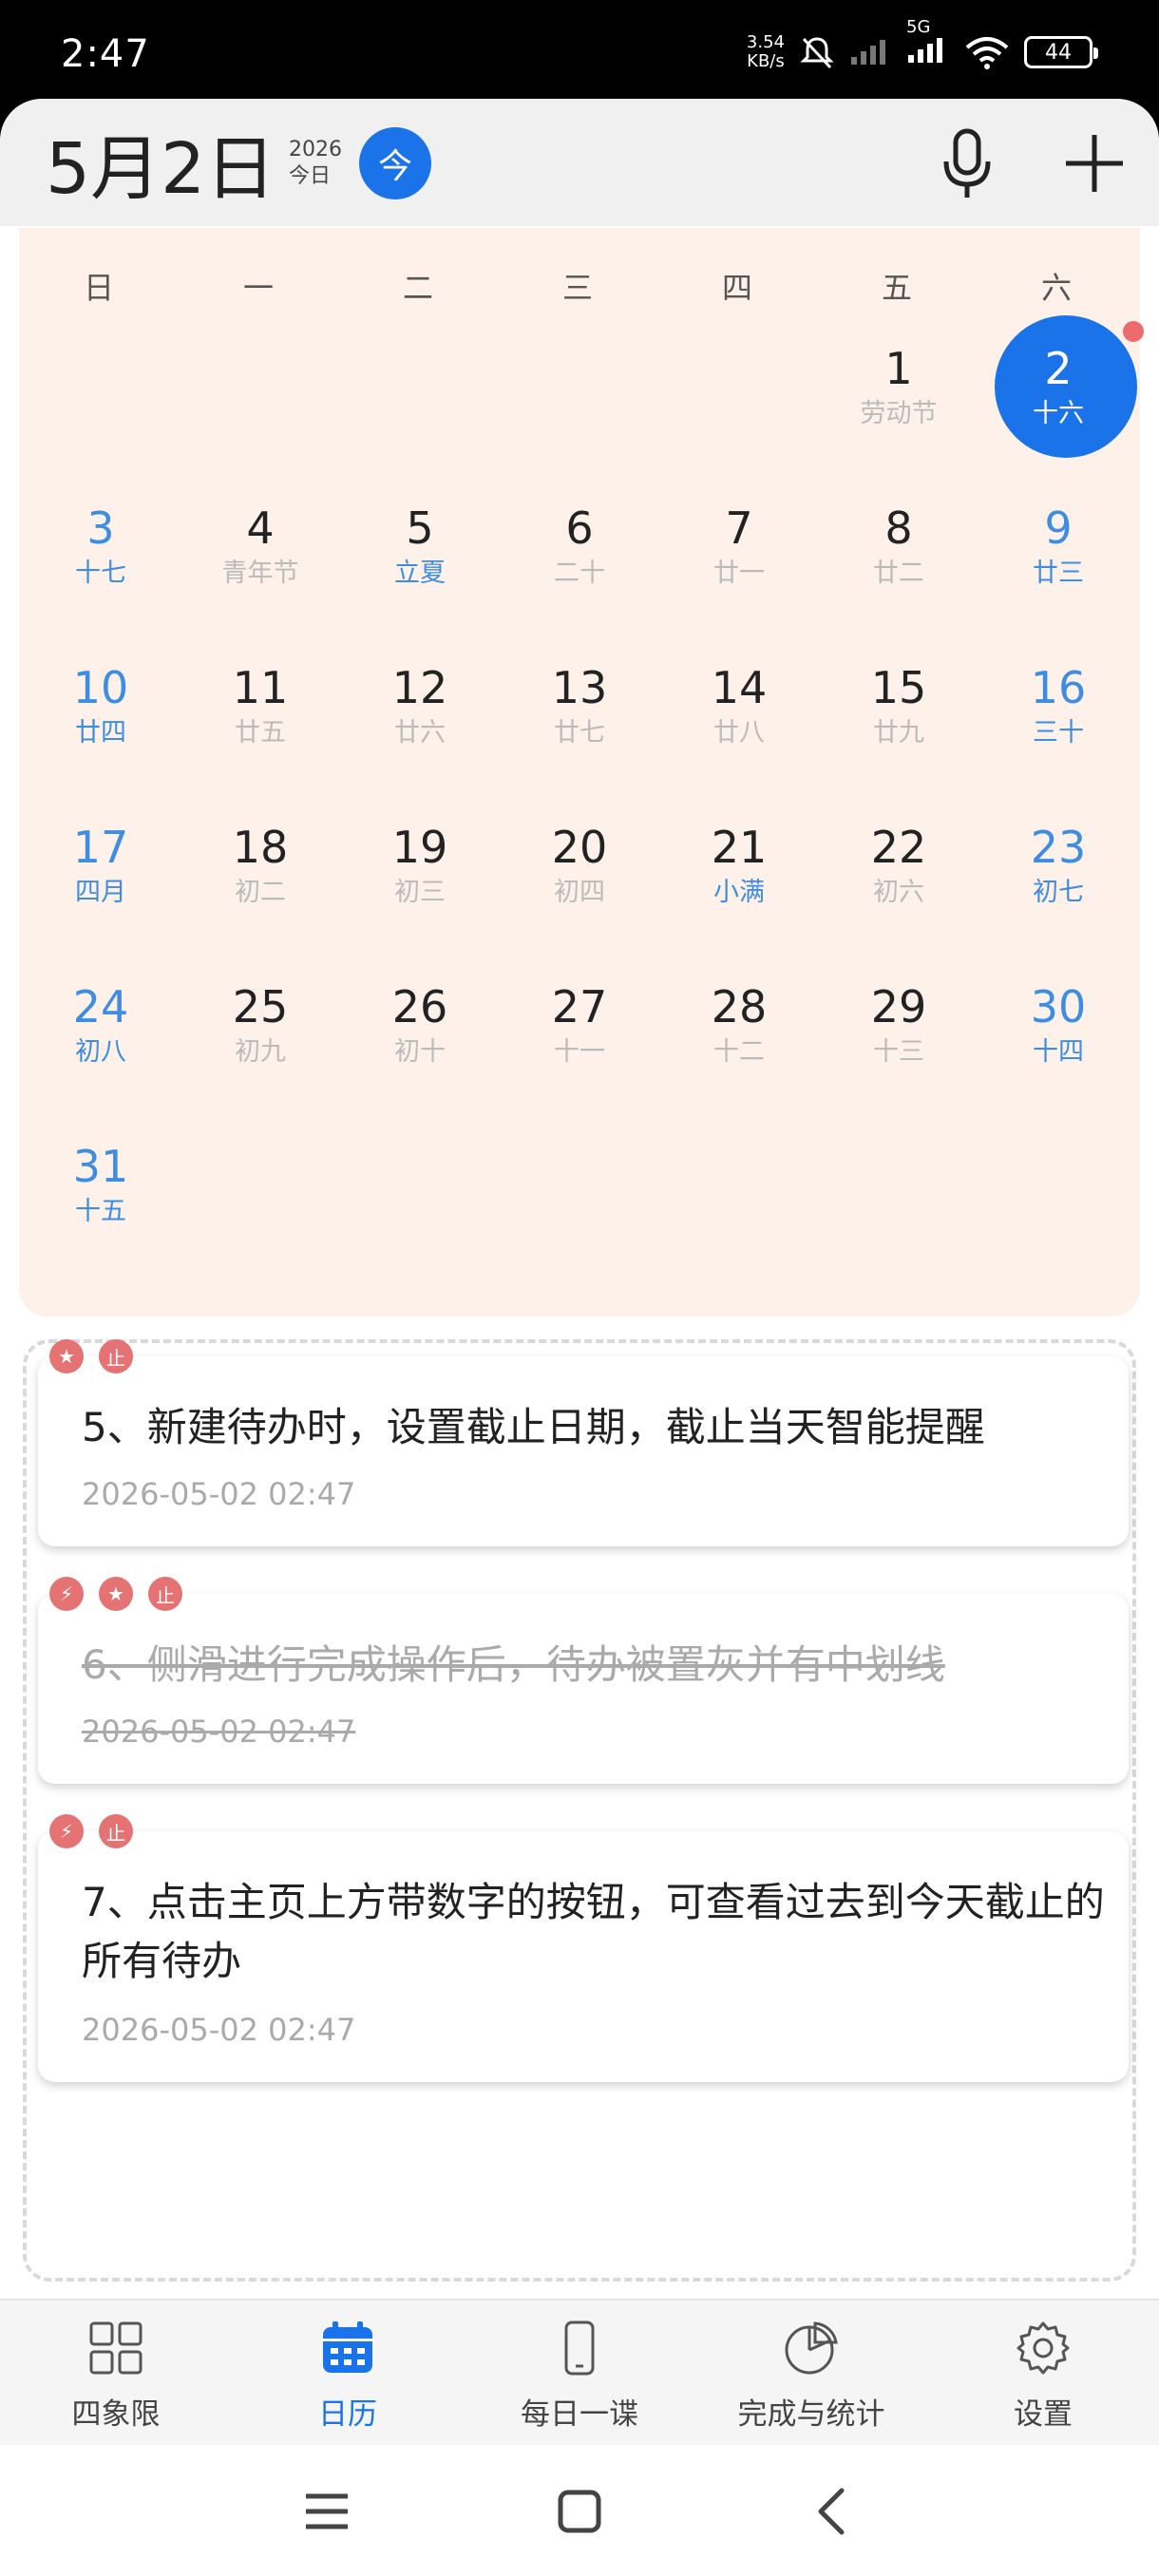 The image size is (1159, 2576). What do you see at coordinates (579, 1031) in the screenshot?
I see `calendar-day: 27 十一` at bounding box center [579, 1031].